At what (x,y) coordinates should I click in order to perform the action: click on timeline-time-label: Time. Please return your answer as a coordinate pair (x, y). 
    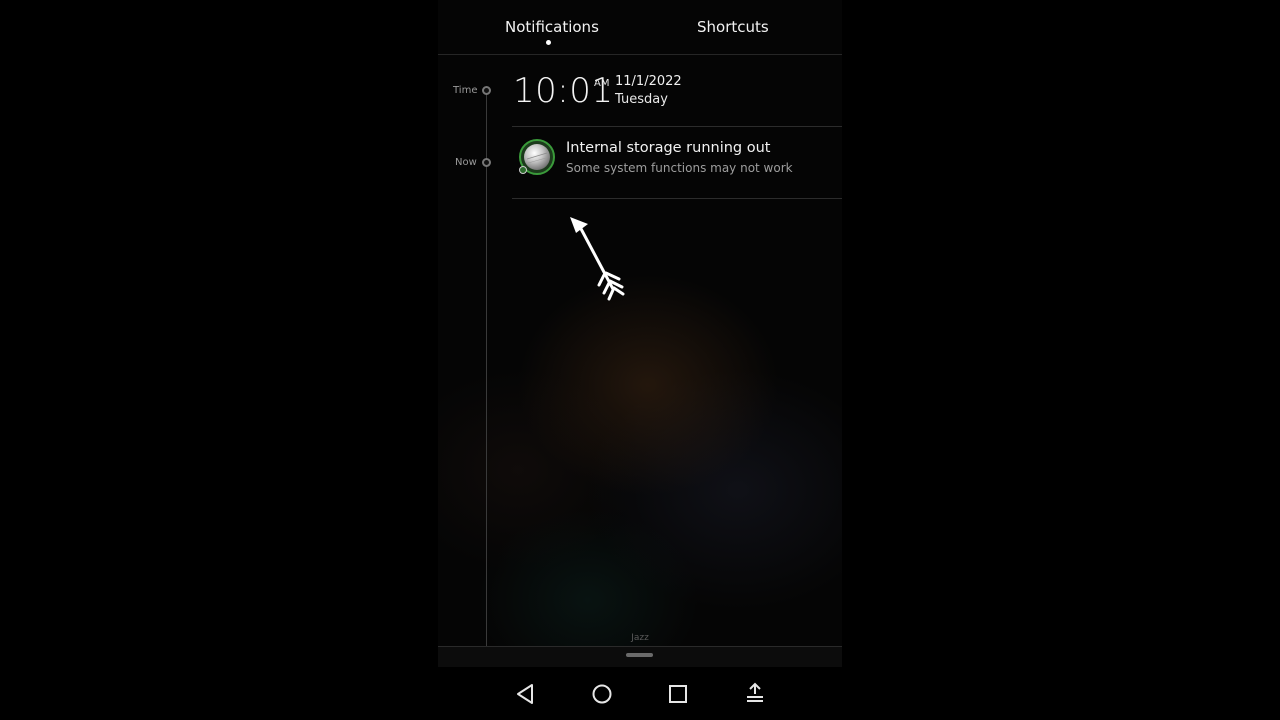
    Looking at the image, I should click on (465, 90).